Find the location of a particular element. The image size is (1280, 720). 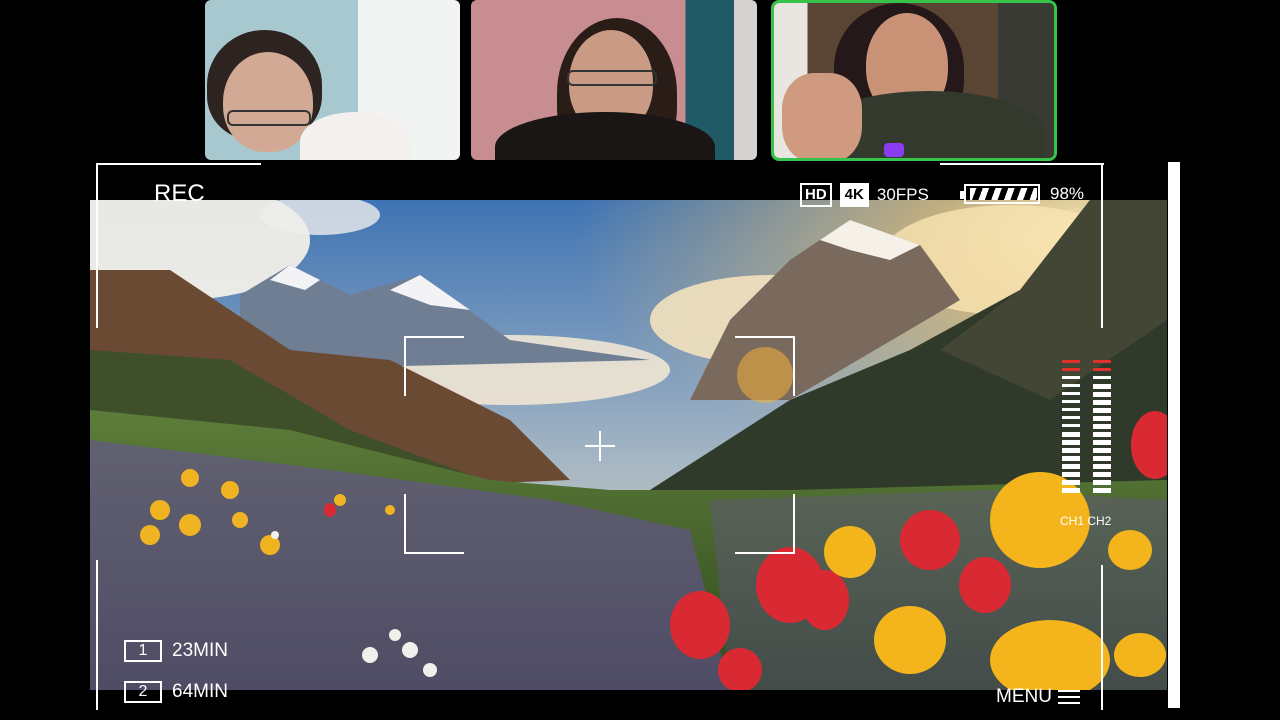

slot-1-duration: 23MIN is located at coordinates (200, 650).